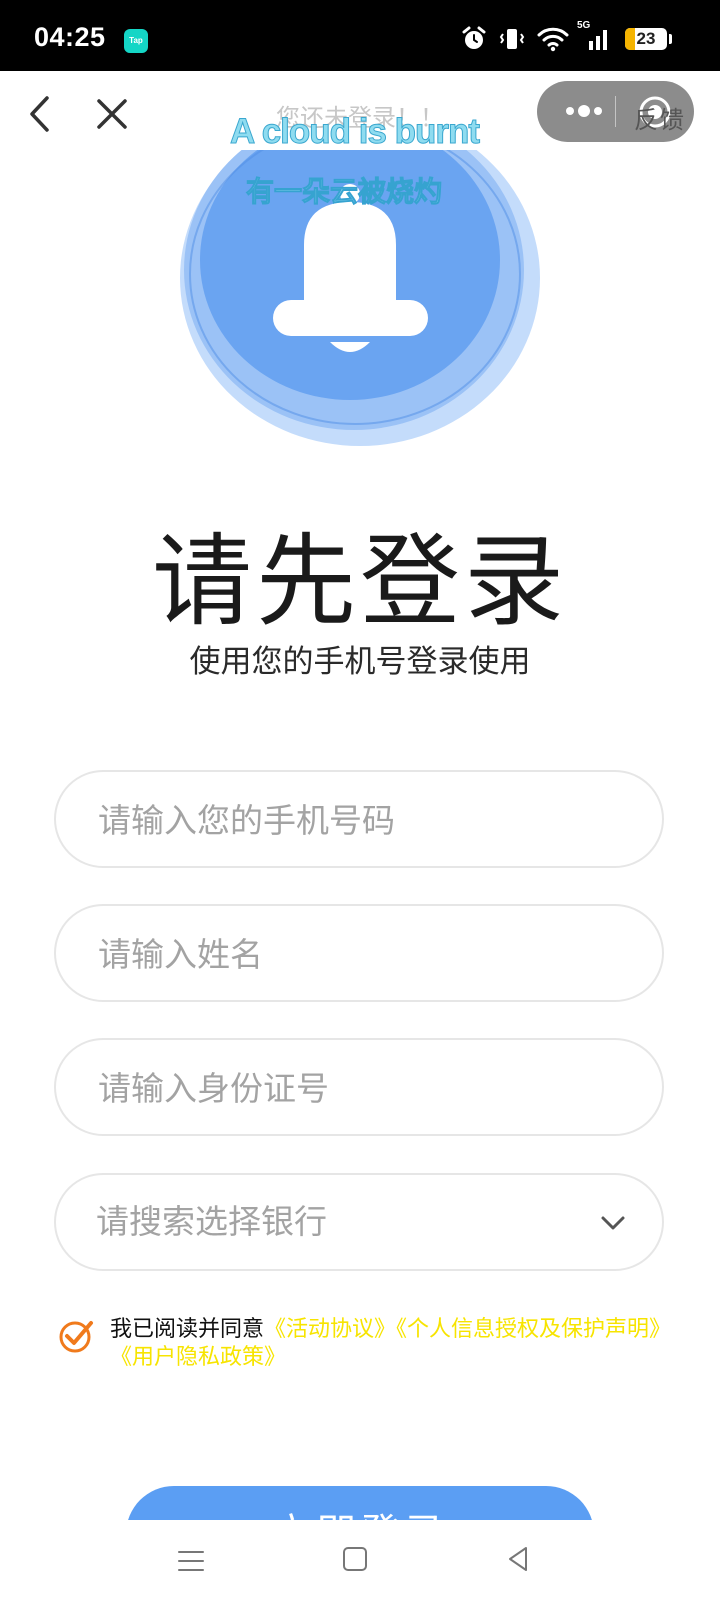  I want to click on status-time: 04:25, so click(70, 37).